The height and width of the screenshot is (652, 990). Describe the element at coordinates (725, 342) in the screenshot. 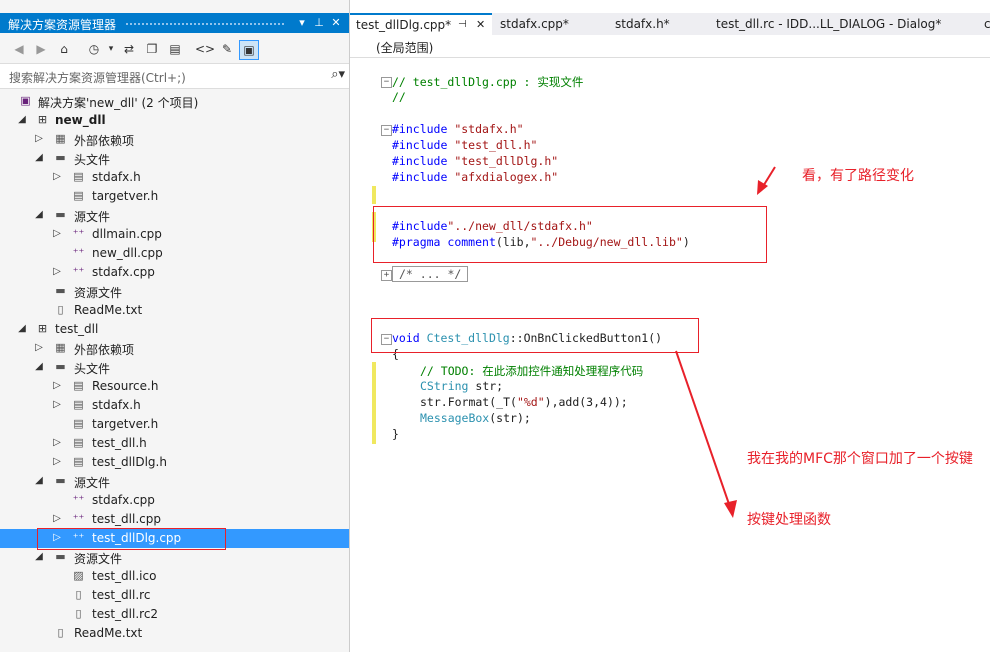

I see `annotation-arrows` at that location.